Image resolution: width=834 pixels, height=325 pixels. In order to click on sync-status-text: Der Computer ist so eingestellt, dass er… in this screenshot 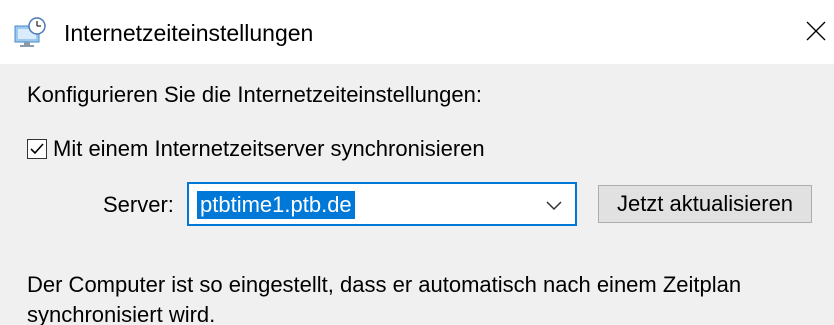, I will do `click(384, 298)`.